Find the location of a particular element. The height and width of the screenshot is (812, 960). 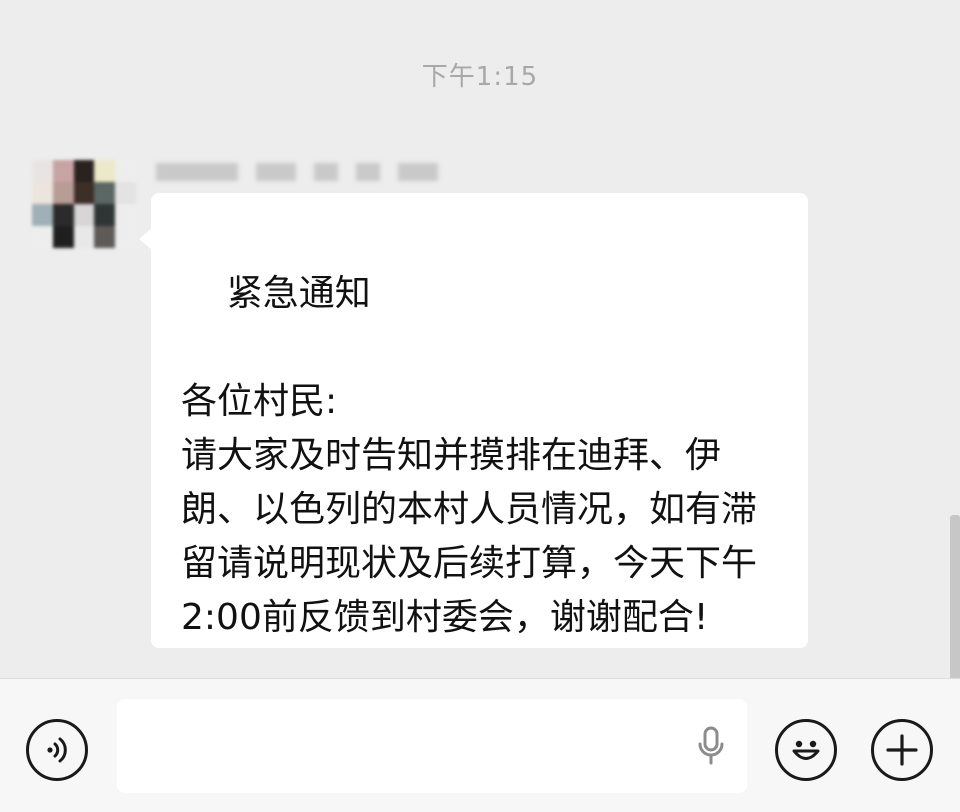

more-button is located at coordinates (902, 750).